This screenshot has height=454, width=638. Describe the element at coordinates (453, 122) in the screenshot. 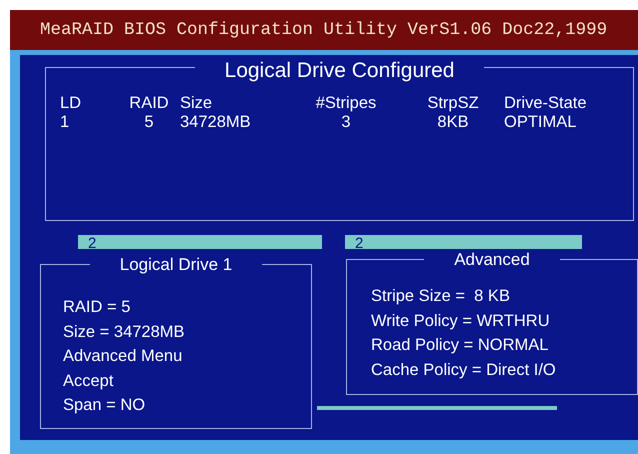

I see `table-cell-text: 8KB` at that location.